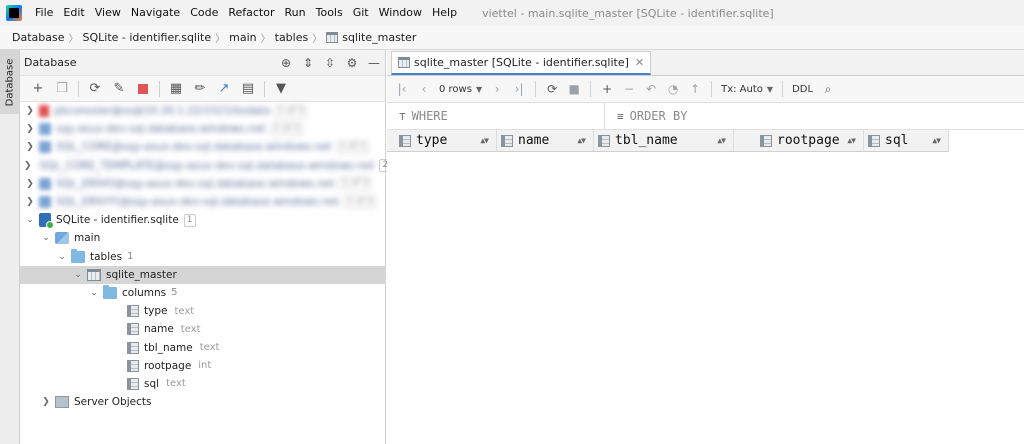 This screenshot has width=1024, height=444. What do you see at coordinates (203, 402) in the screenshot?
I see `tree-item-server-objects: ❯ Server Objects` at bounding box center [203, 402].